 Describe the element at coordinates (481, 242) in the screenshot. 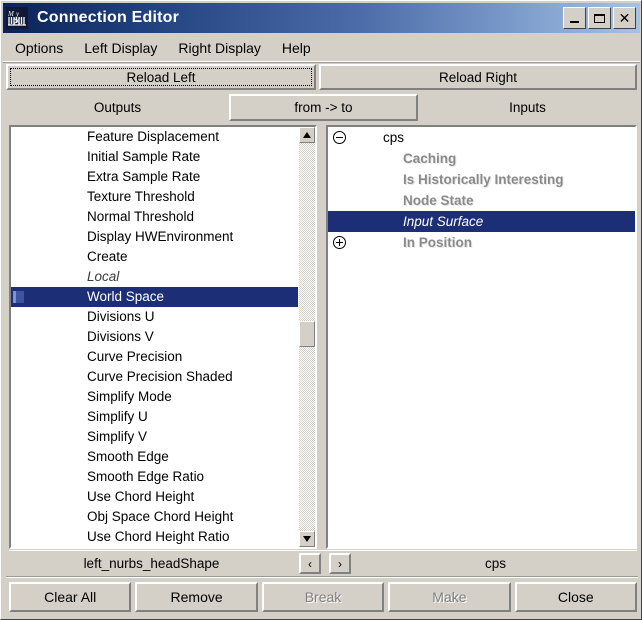

I see `tree-item: In Position` at that location.